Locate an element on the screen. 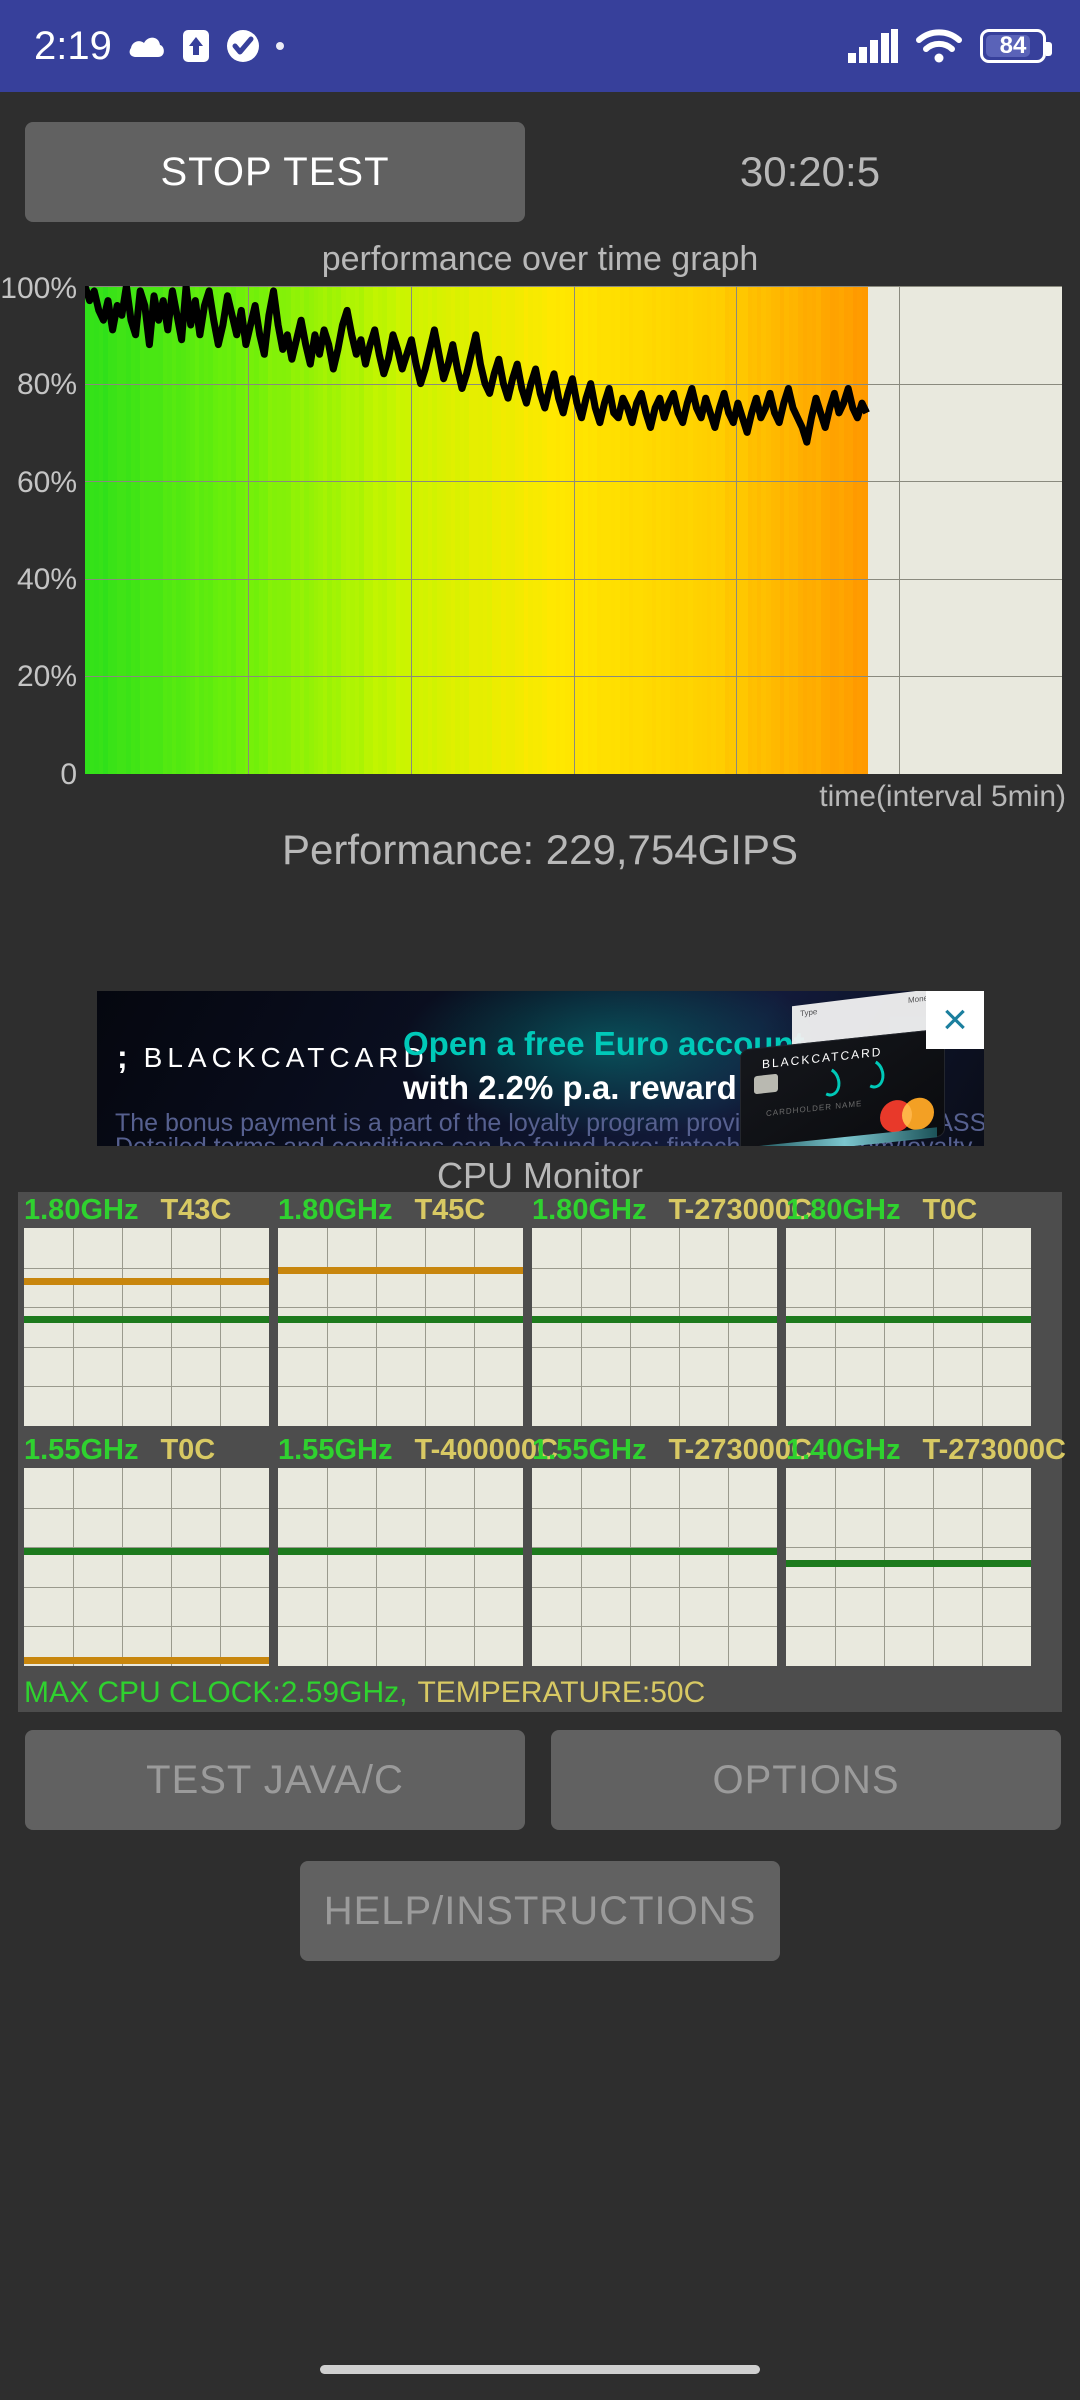 This screenshot has width=1080, height=2400. cpu-core-cell: 1.80GHz T45C is located at coordinates (400, 1310).